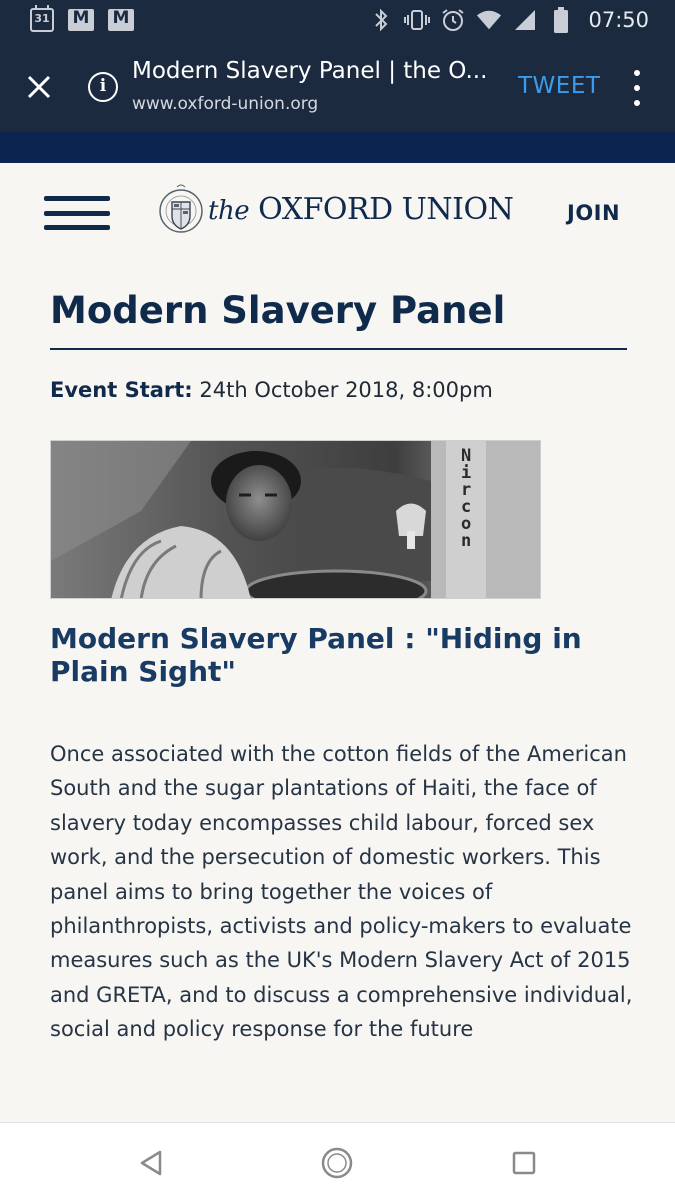 Image resolution: width=675 pixels, height=1200 pixels. I want to click on join-link: JOIN, so click(593, 213).